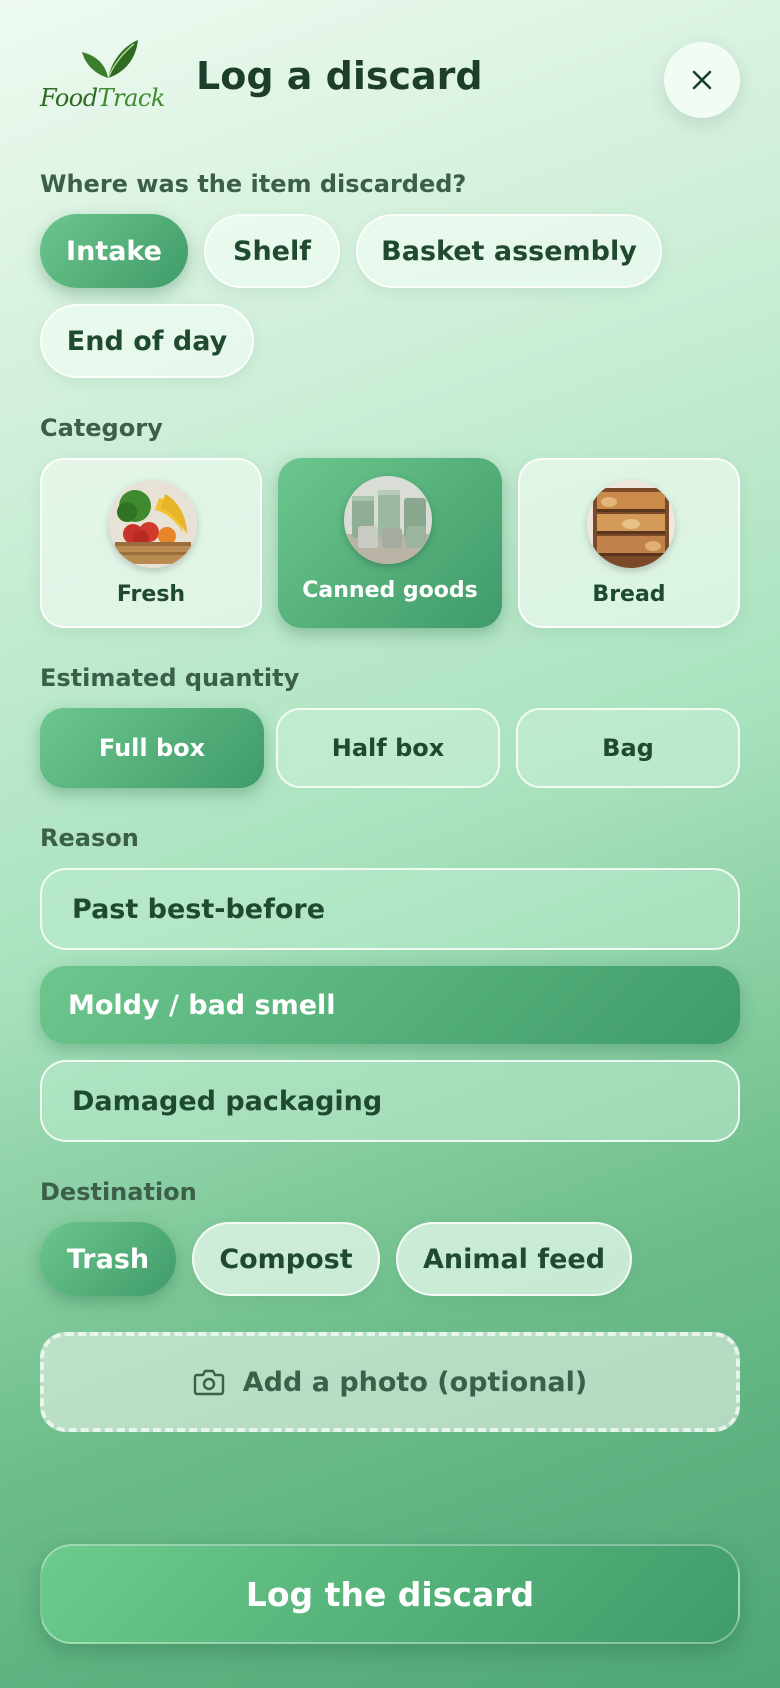 This screenshot has height=1688, width=780. Describe the element at coordinates (114, 251) in the screenshot. I see `location-option-intake: Intake` at that location.